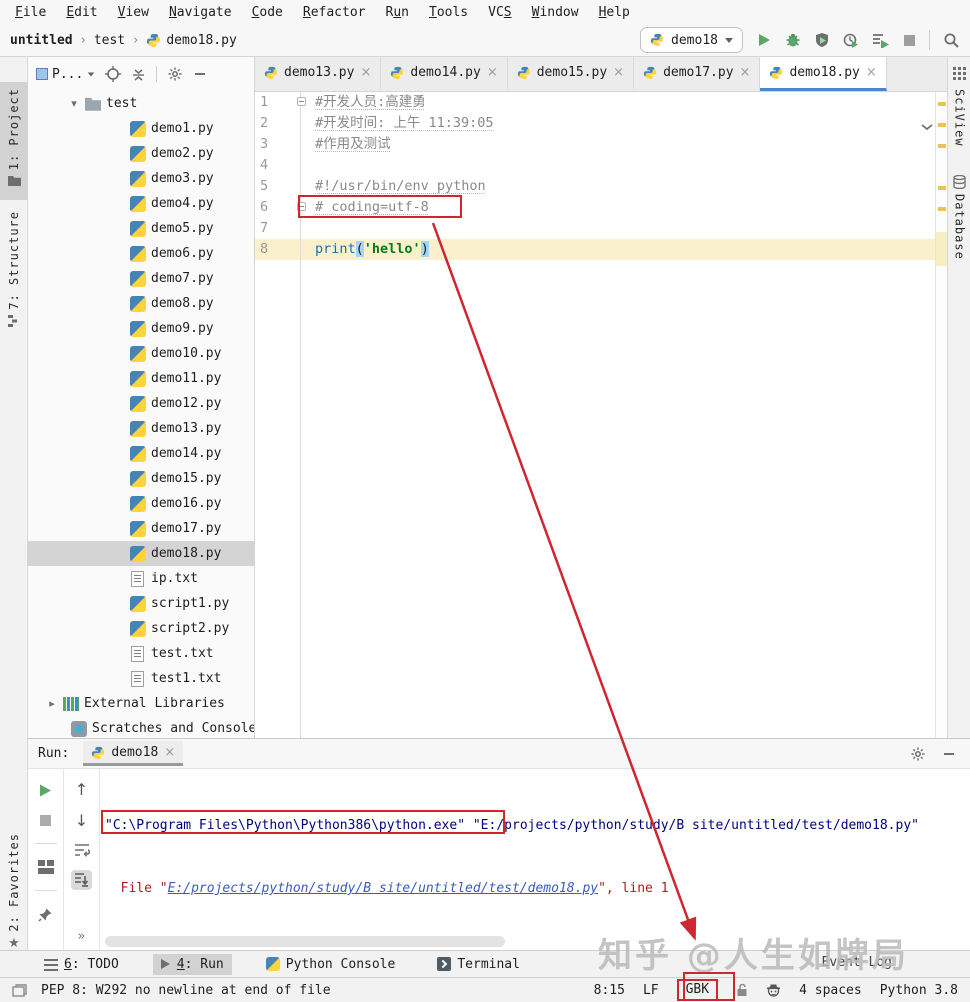  Describe the element at coordinates (52, 703) in the screenshot. I see `tree-chevron-icon: ▸` at that location.